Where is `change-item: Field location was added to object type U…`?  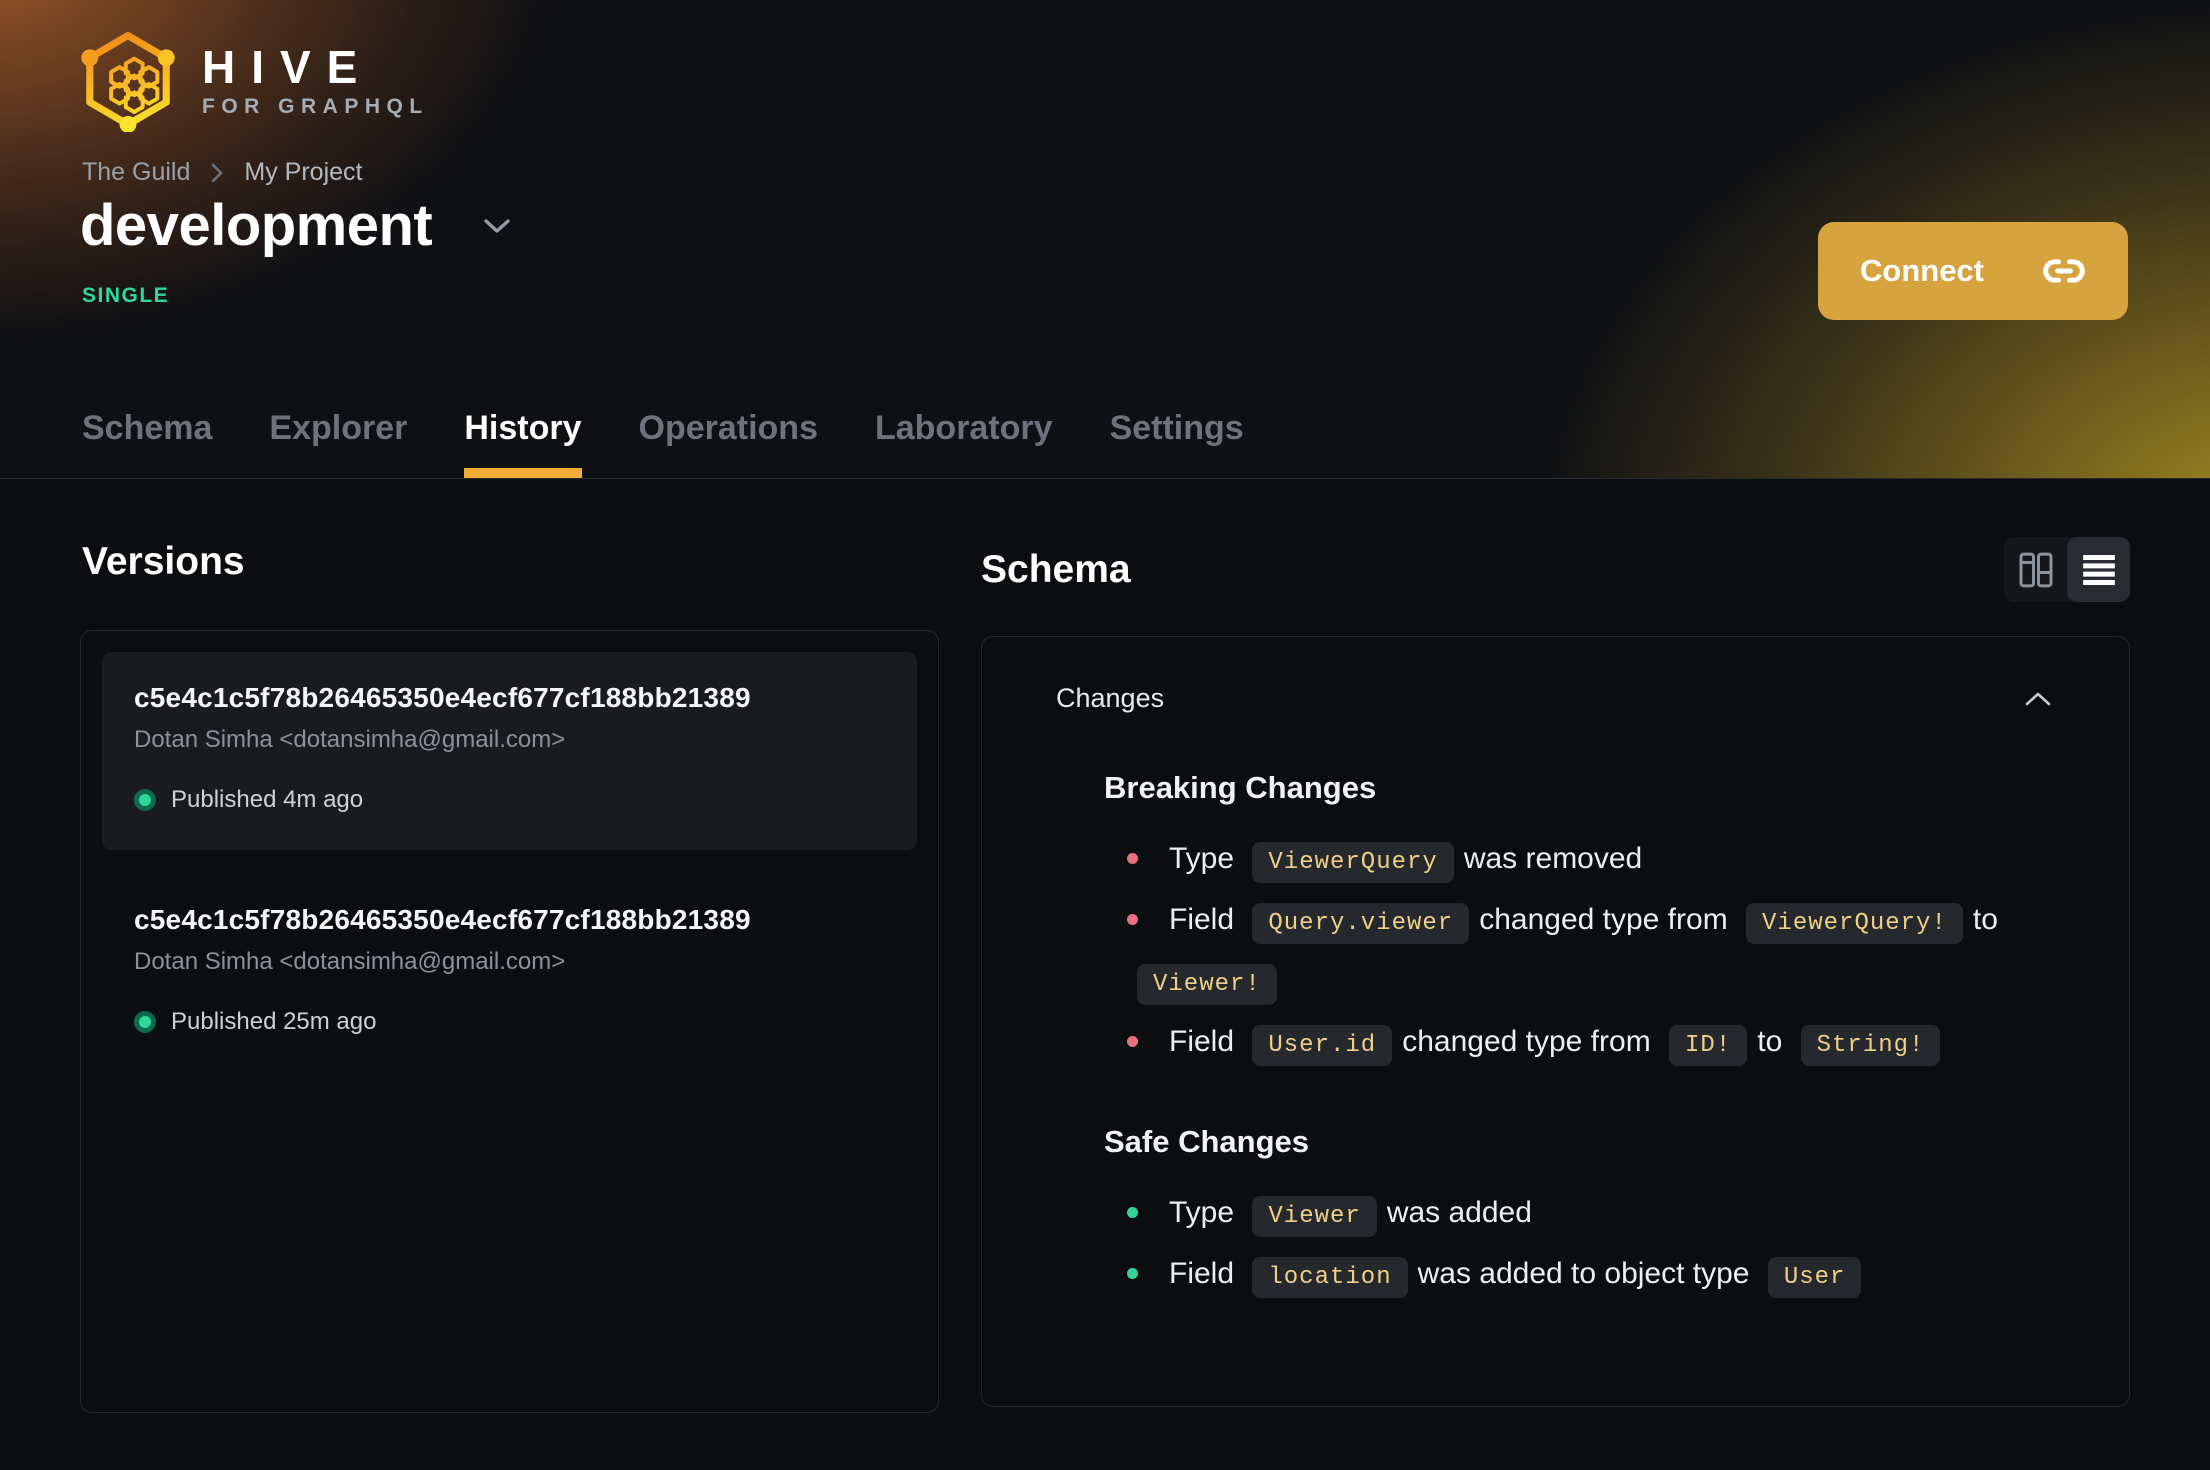 change-item: Field location was added to object type U… is located at coordinates (1593, 1275).